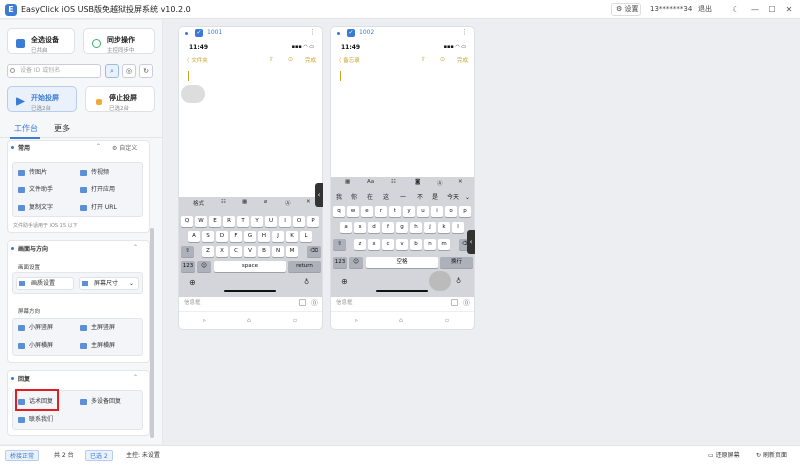 The height and width of the screenshot is (464, 800). Describe the element at coordinates (112, 71) in the screenshot. I see `search-button: ⌕` at that location.